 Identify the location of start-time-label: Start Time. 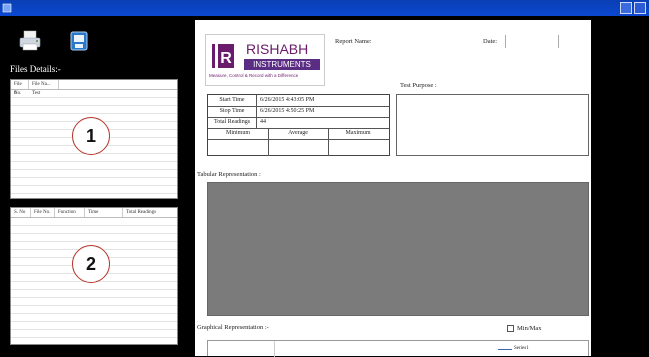
(232, 100).